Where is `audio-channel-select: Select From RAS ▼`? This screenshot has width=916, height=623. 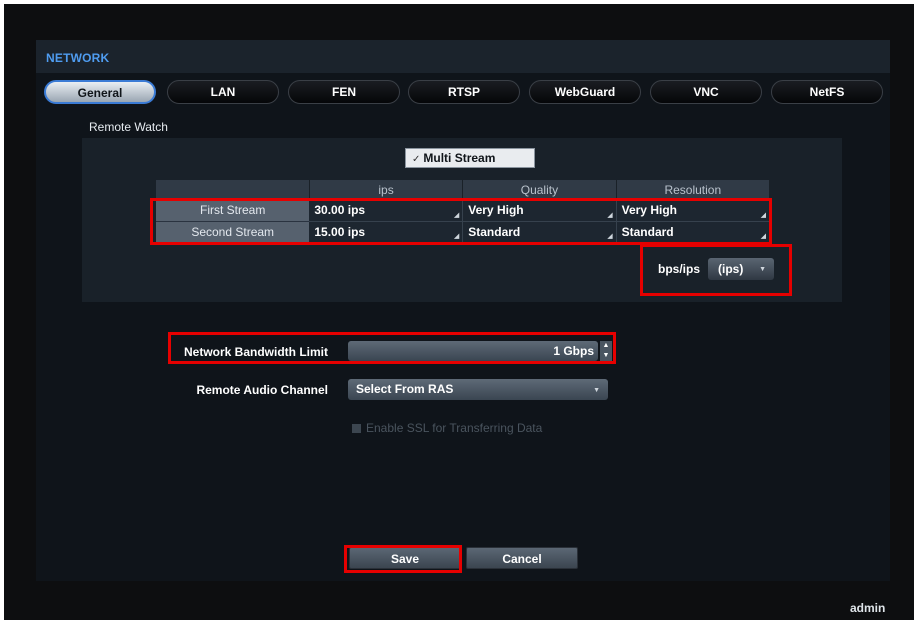
audio-channel-select: Select From RAS ▼ is located at coordinates (478, 389).